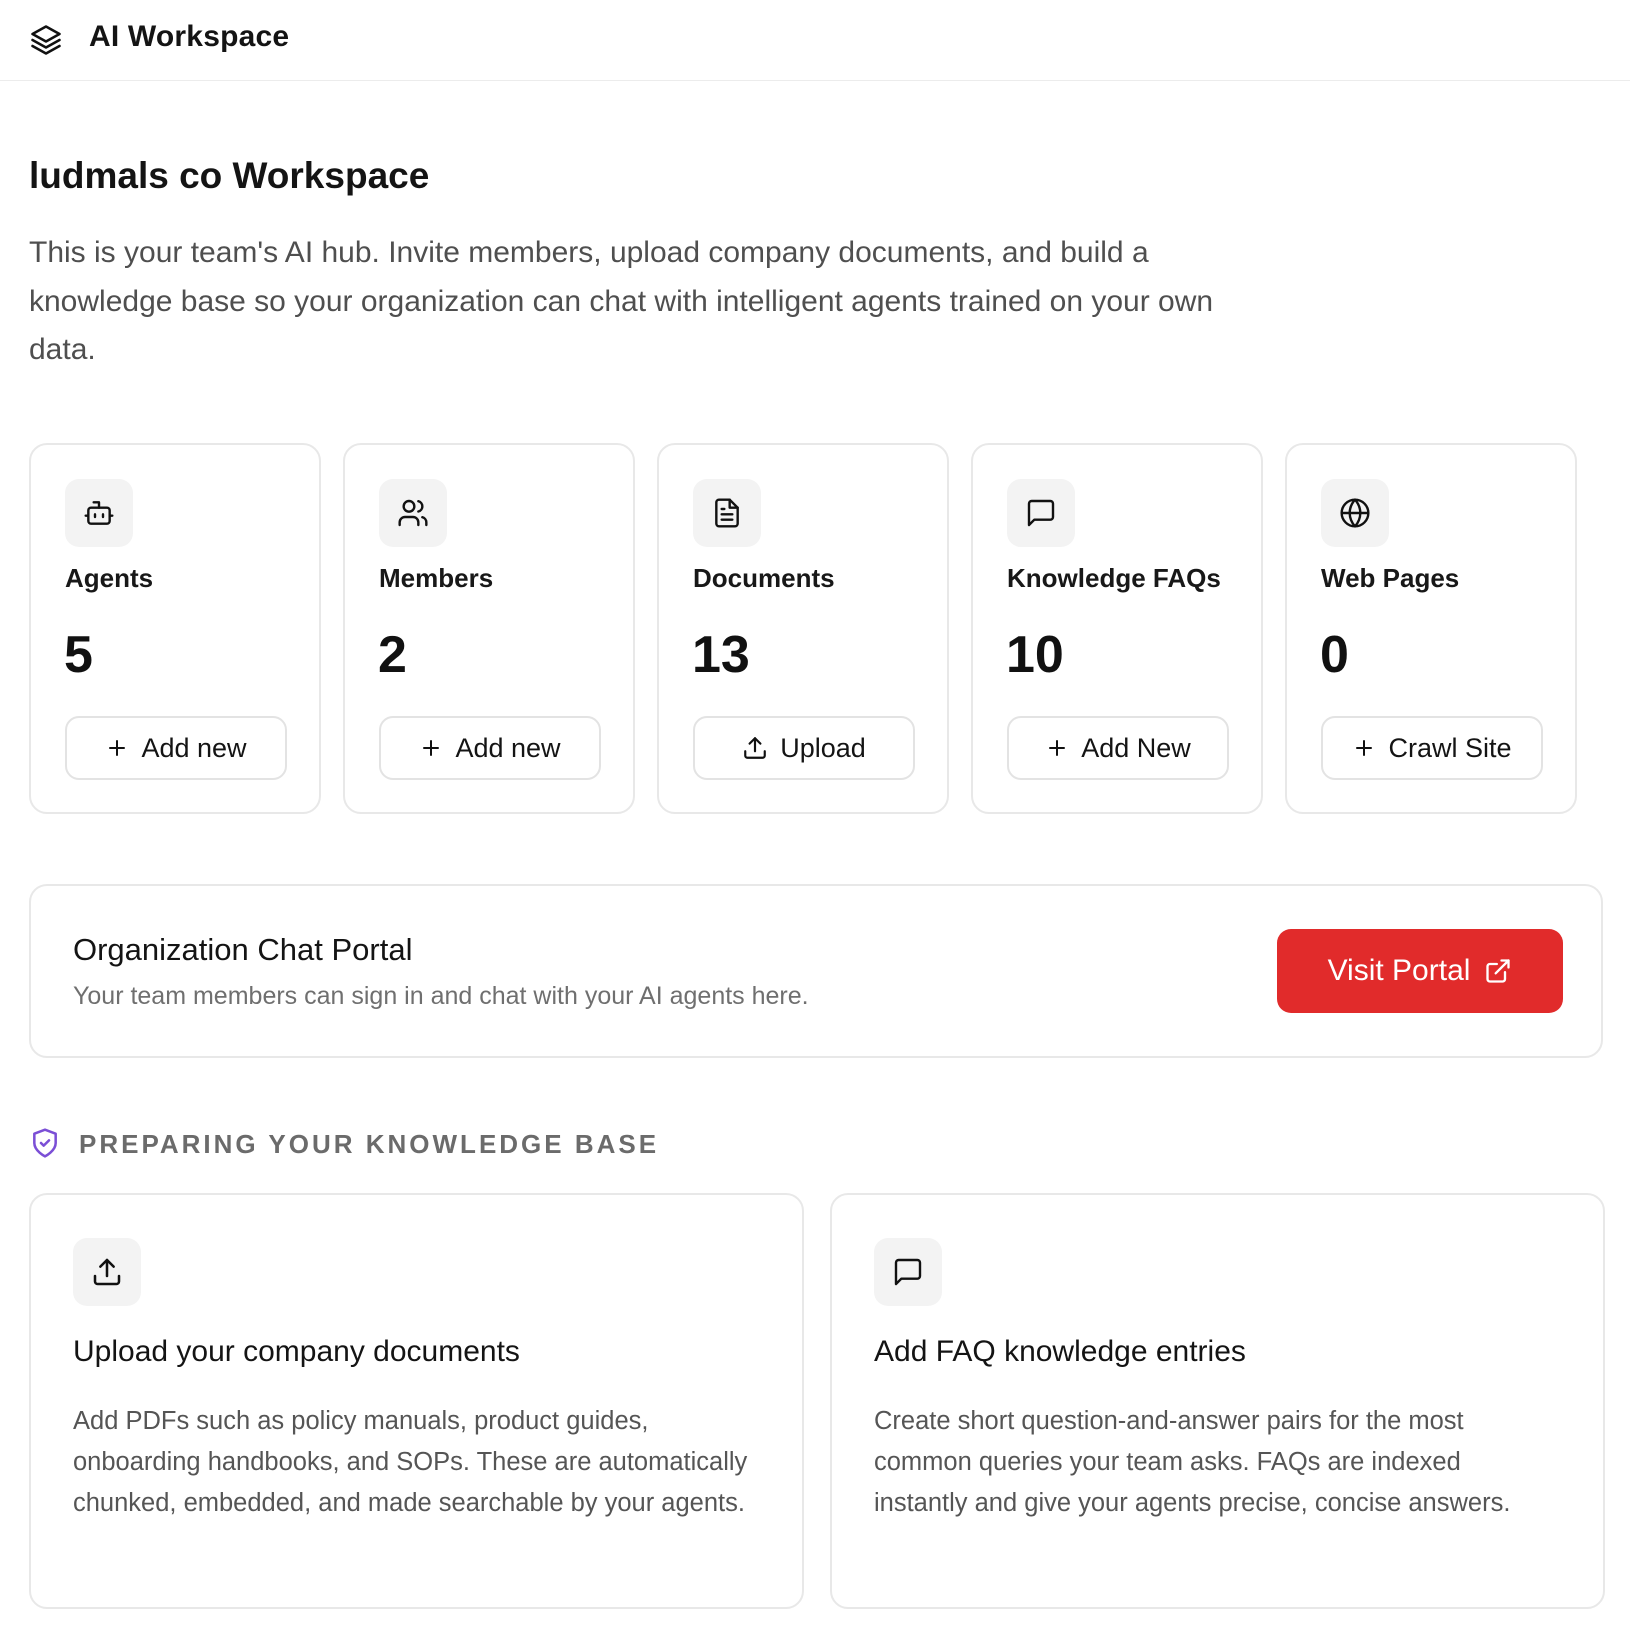  What do you see at coordinates (189, 37) in the screenshot?
I see `app-title: AI Workspace` at bounding box center [189, 37].